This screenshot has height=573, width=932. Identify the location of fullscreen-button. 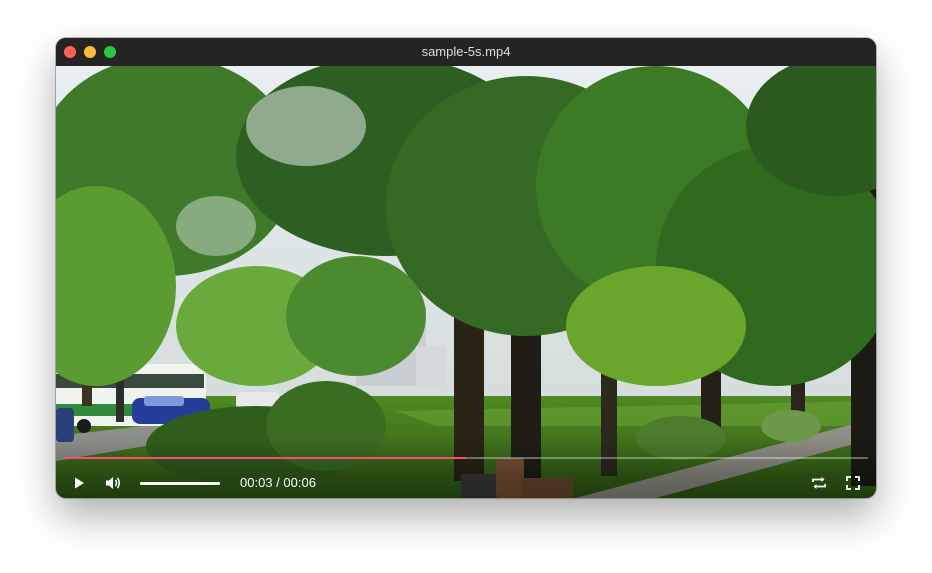
(853, 483).